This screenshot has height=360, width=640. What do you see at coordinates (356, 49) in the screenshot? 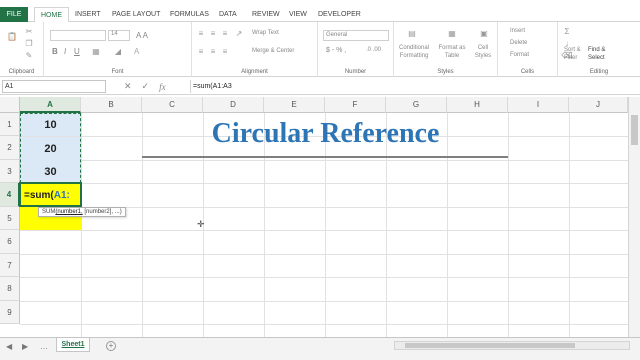
I see `number-group: General $ - % , .0 .00 Number` at bounding box center [356, 49].